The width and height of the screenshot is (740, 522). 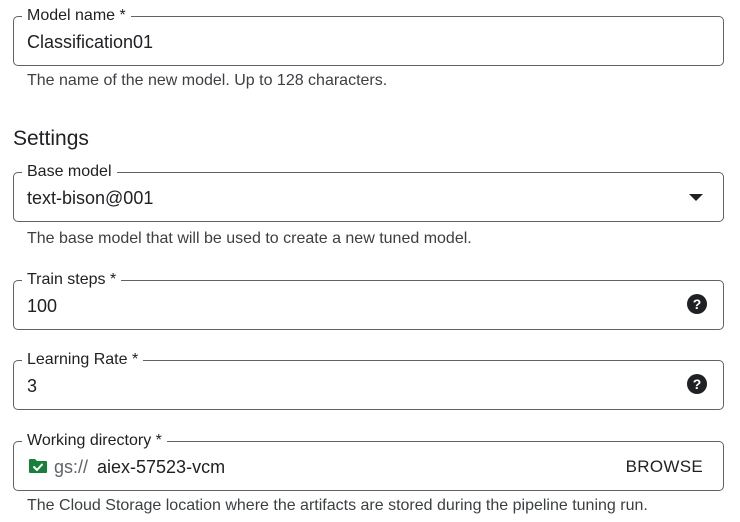 I want to click on learning-rate-label: Learning Rate *, so click(x=83, y=360).